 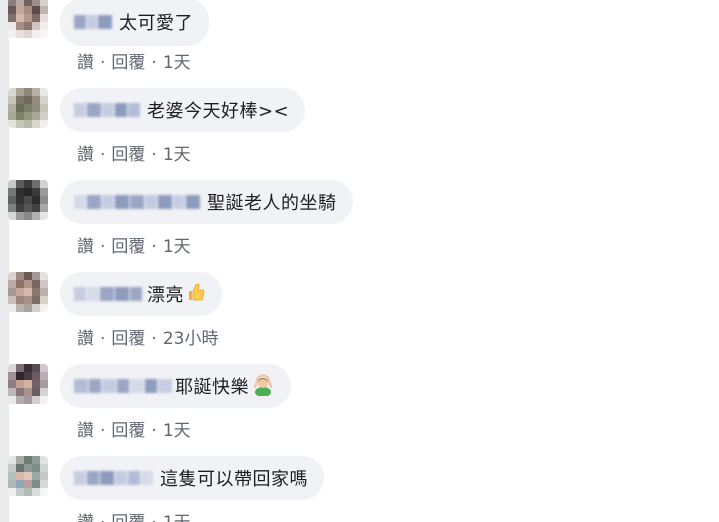 I want to click on comment-bubble: 太可愛了, so click(x=134, y=23).